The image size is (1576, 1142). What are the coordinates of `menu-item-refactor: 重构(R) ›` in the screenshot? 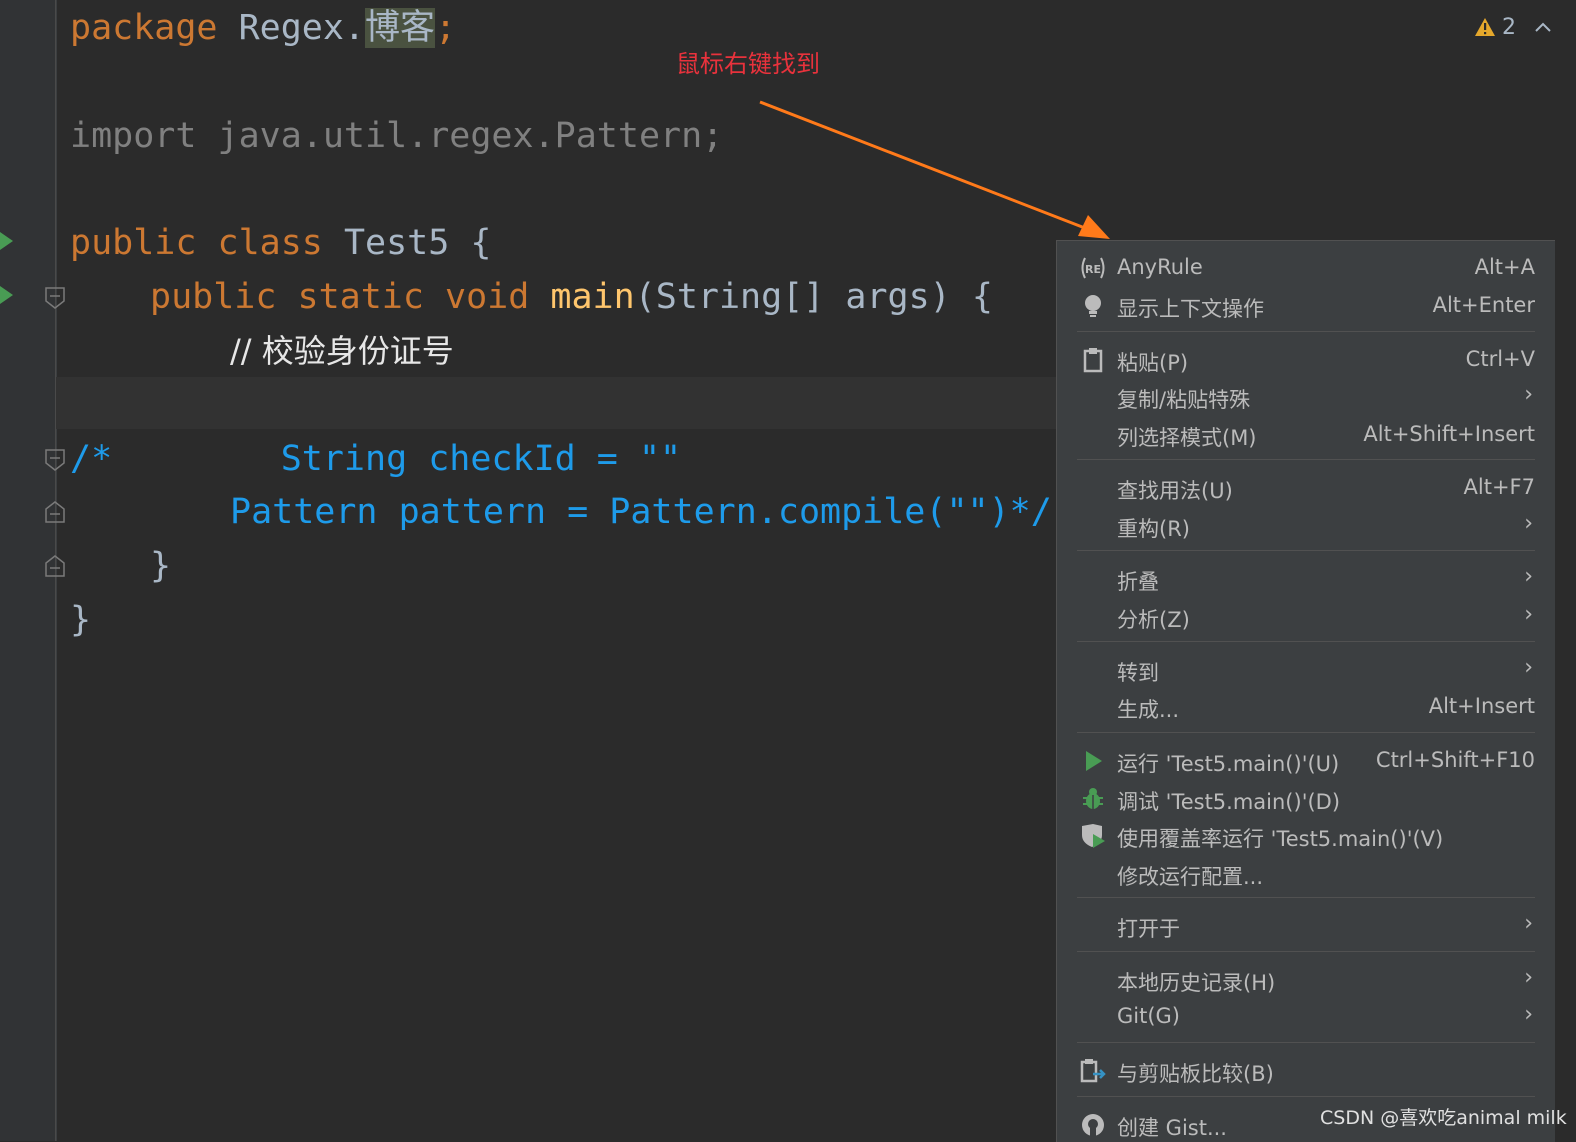 It's located at (1306, 525).